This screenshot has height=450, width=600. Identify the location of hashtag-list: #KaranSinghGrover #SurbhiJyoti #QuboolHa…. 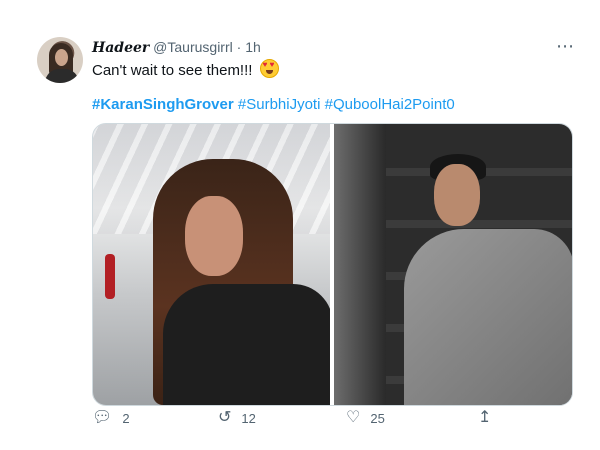
(273, 105).